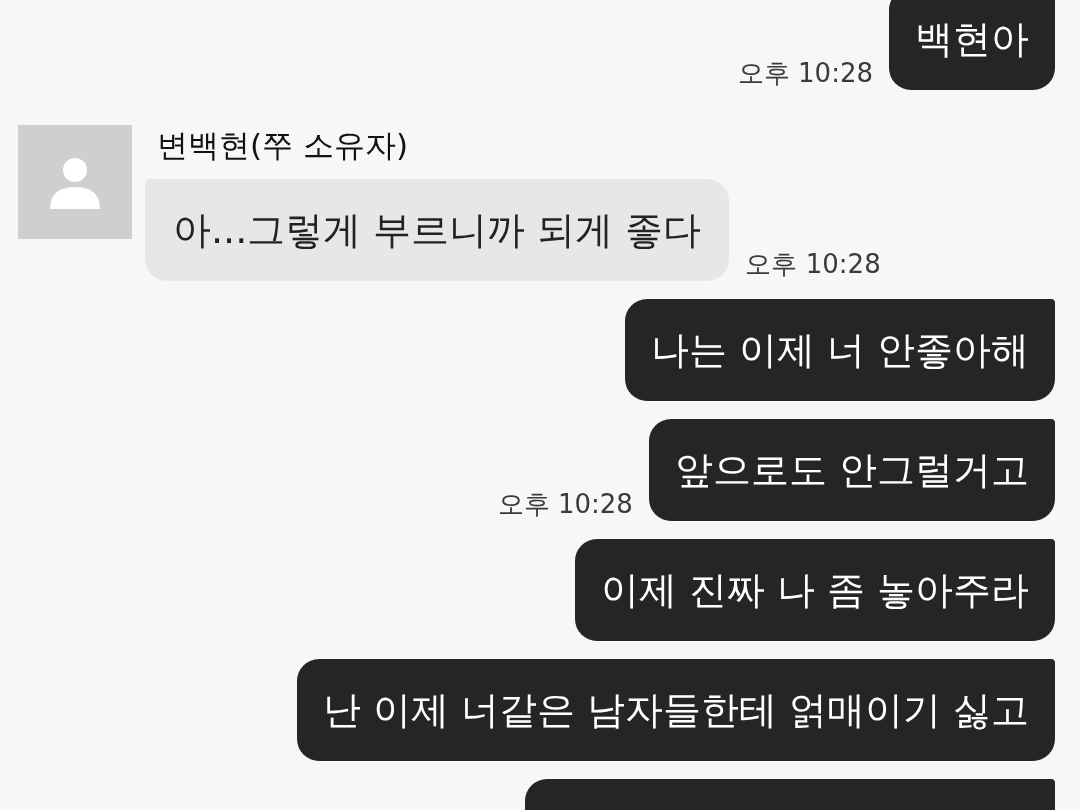 This screenshot has height=810, width=1080. What do you see at coordinates (283, 145) in the screenshot?
I see `sender-name: 변백현(쭈 소유자)` at bounding box center [283, 145].